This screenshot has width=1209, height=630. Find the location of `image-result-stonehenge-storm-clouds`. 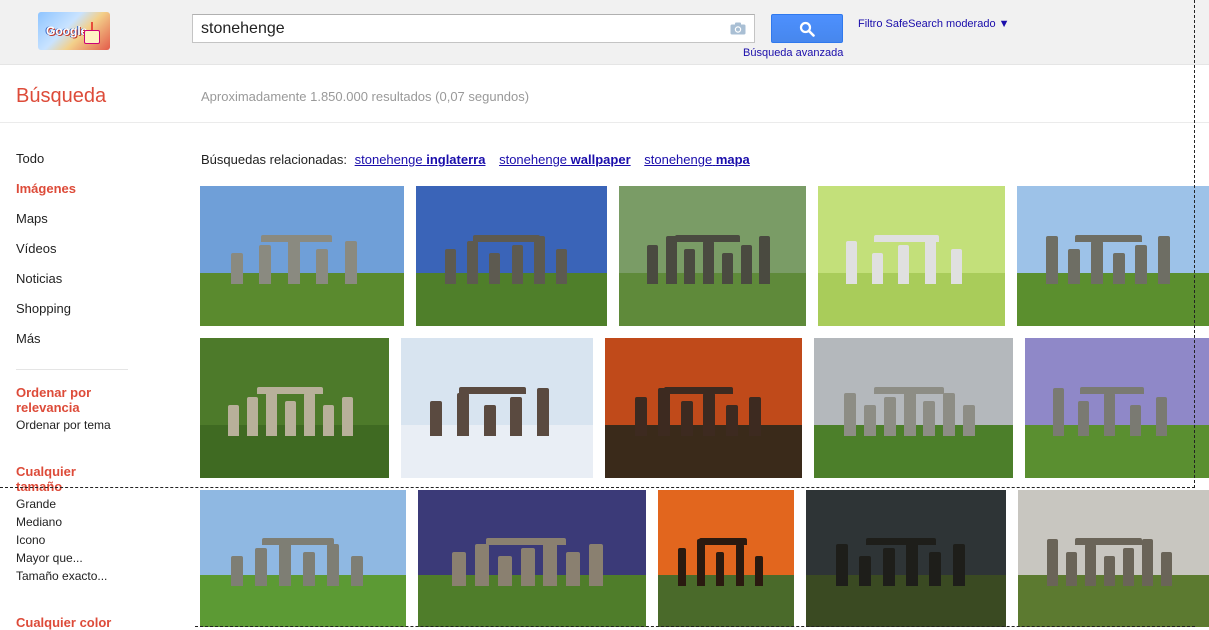

image-result-stonehenge-storm-clouds is located at coordinates (906, 558).